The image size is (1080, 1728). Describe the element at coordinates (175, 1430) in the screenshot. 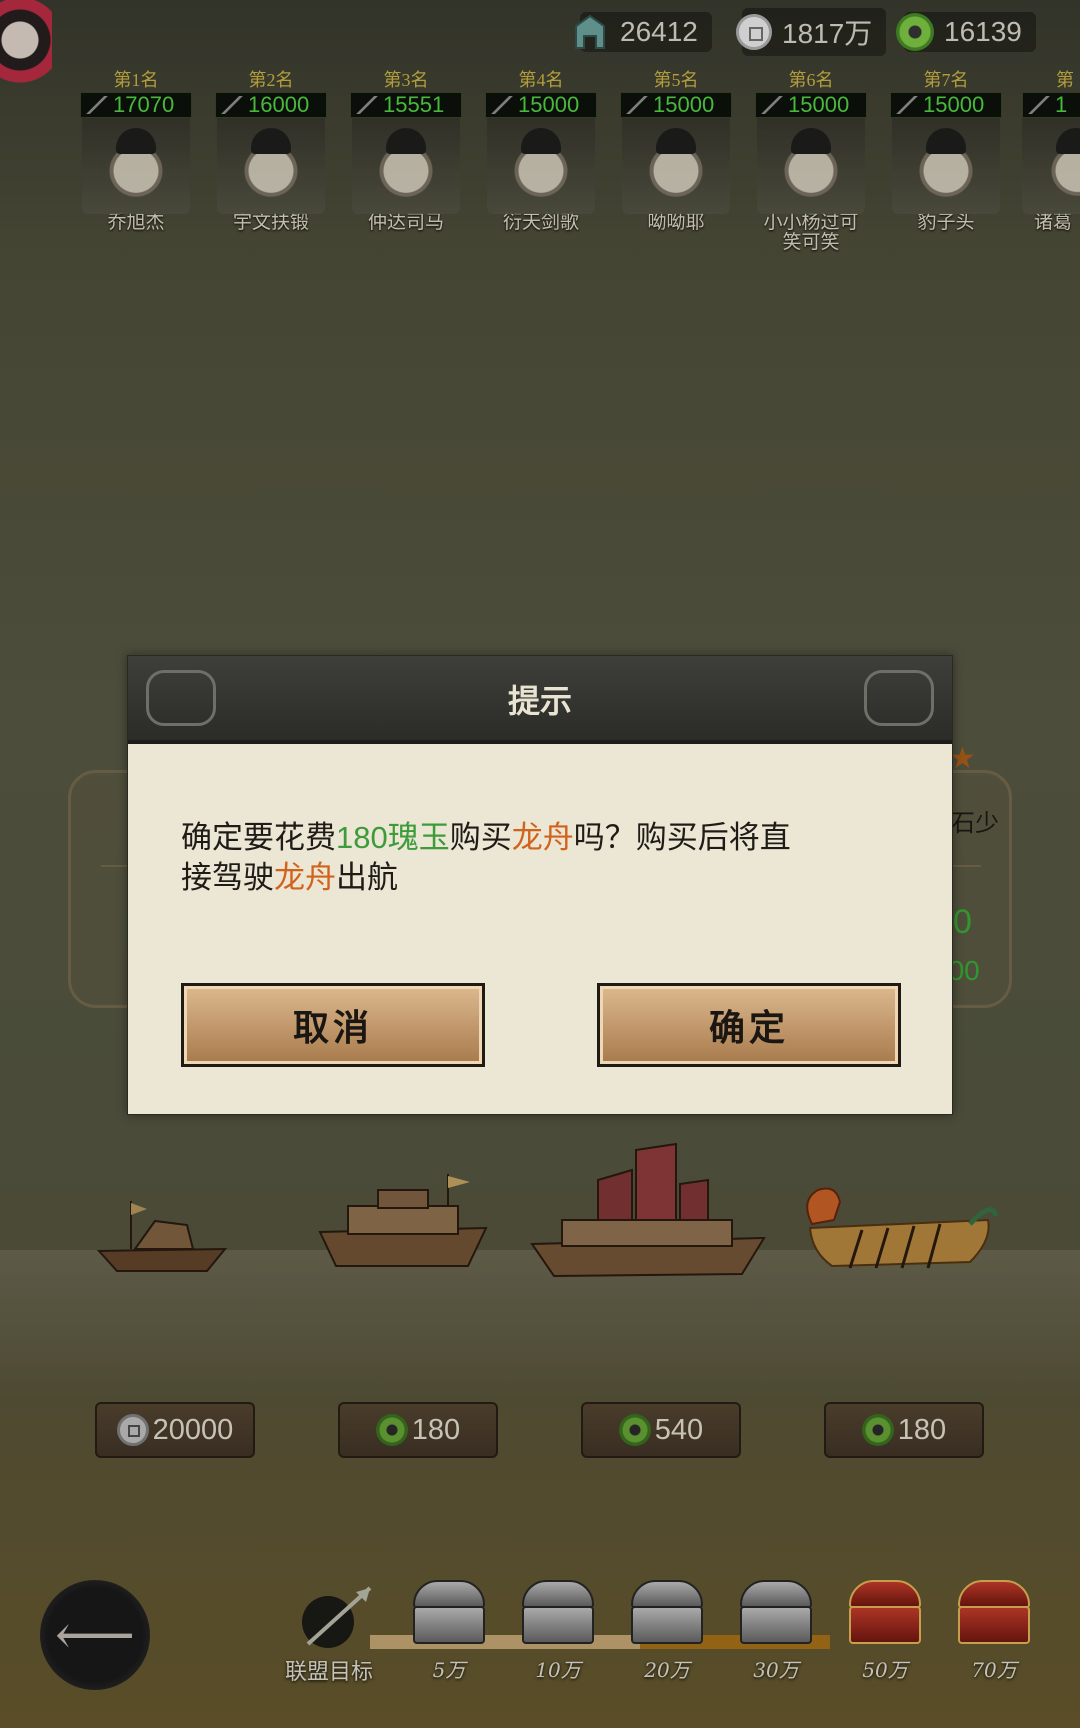

I see `price-button-small-boat: 20000` at that location.